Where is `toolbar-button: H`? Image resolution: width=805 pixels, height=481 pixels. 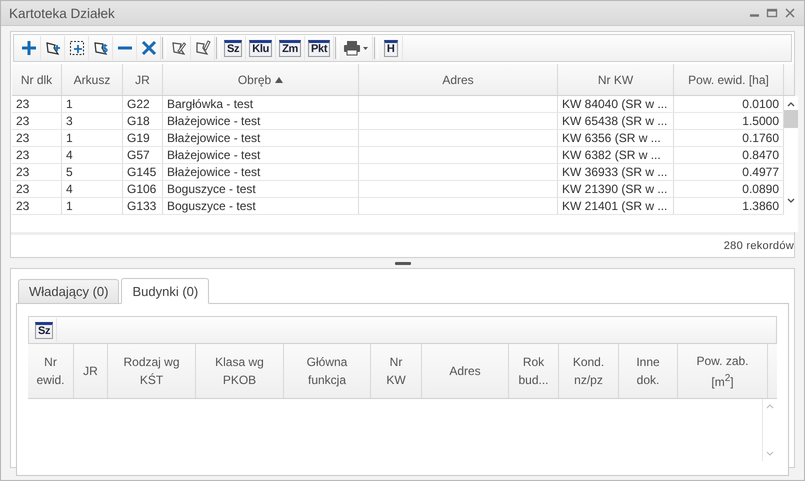
toolbar-button: H is located at coordinates (391, 48).